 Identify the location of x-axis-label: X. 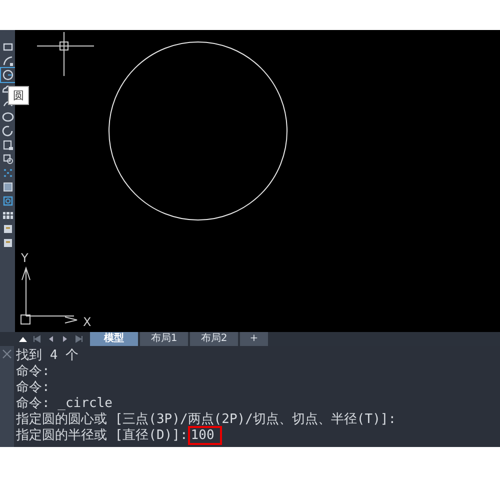
(87, 322).